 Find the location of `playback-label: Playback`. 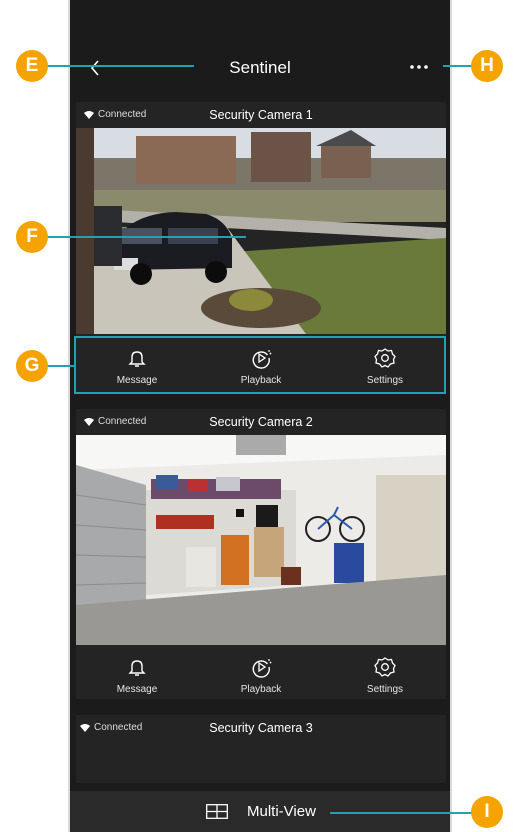

playback-label: Playback is located at coordinates (261, 689).